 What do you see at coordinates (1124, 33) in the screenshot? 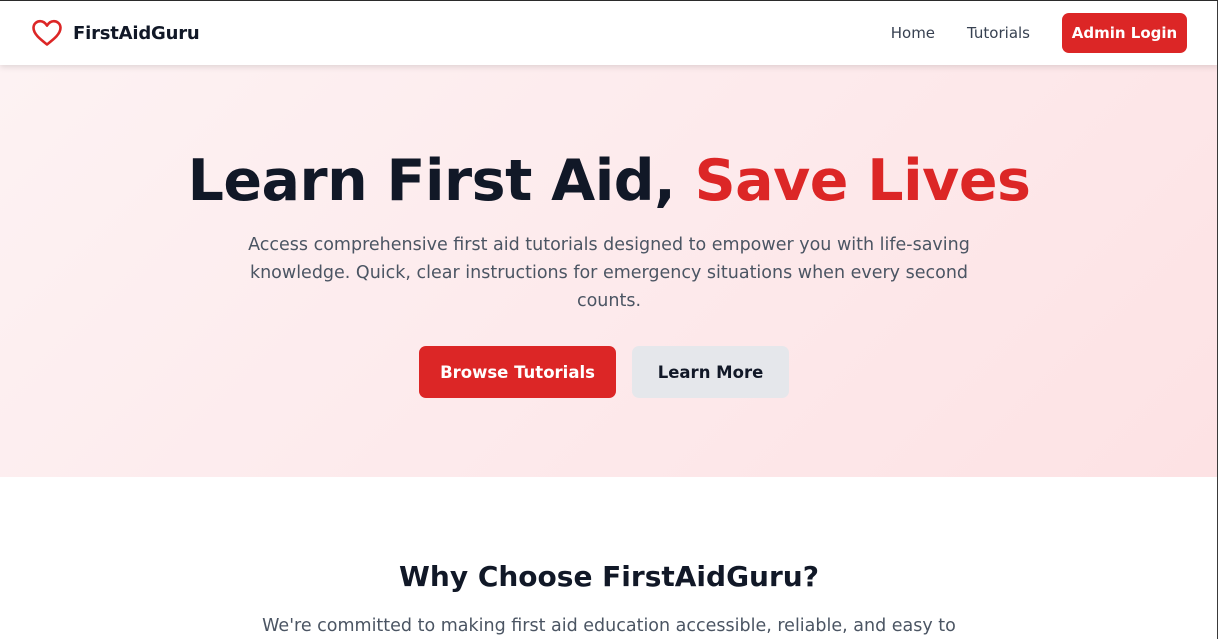
I see `admin-login-button: Admin Login` at bounding box center [1124, 33].